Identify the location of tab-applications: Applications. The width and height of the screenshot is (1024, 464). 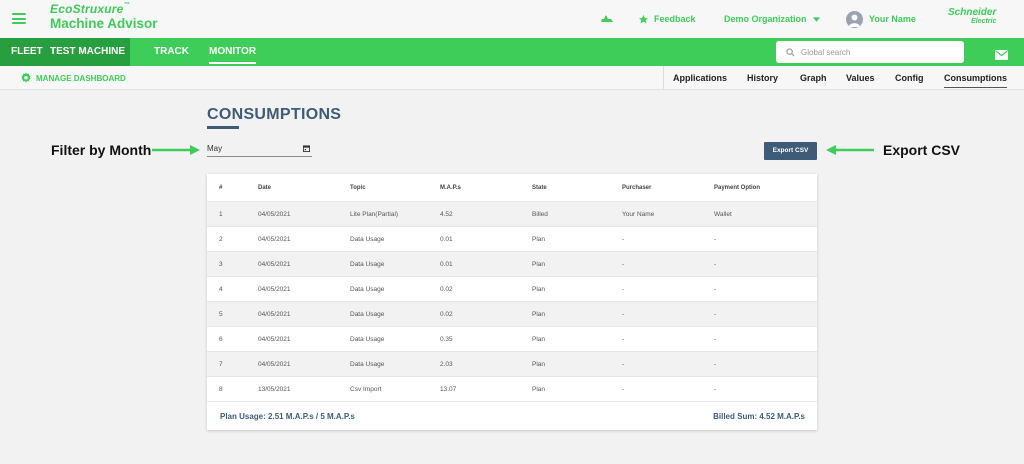
(700, 78).